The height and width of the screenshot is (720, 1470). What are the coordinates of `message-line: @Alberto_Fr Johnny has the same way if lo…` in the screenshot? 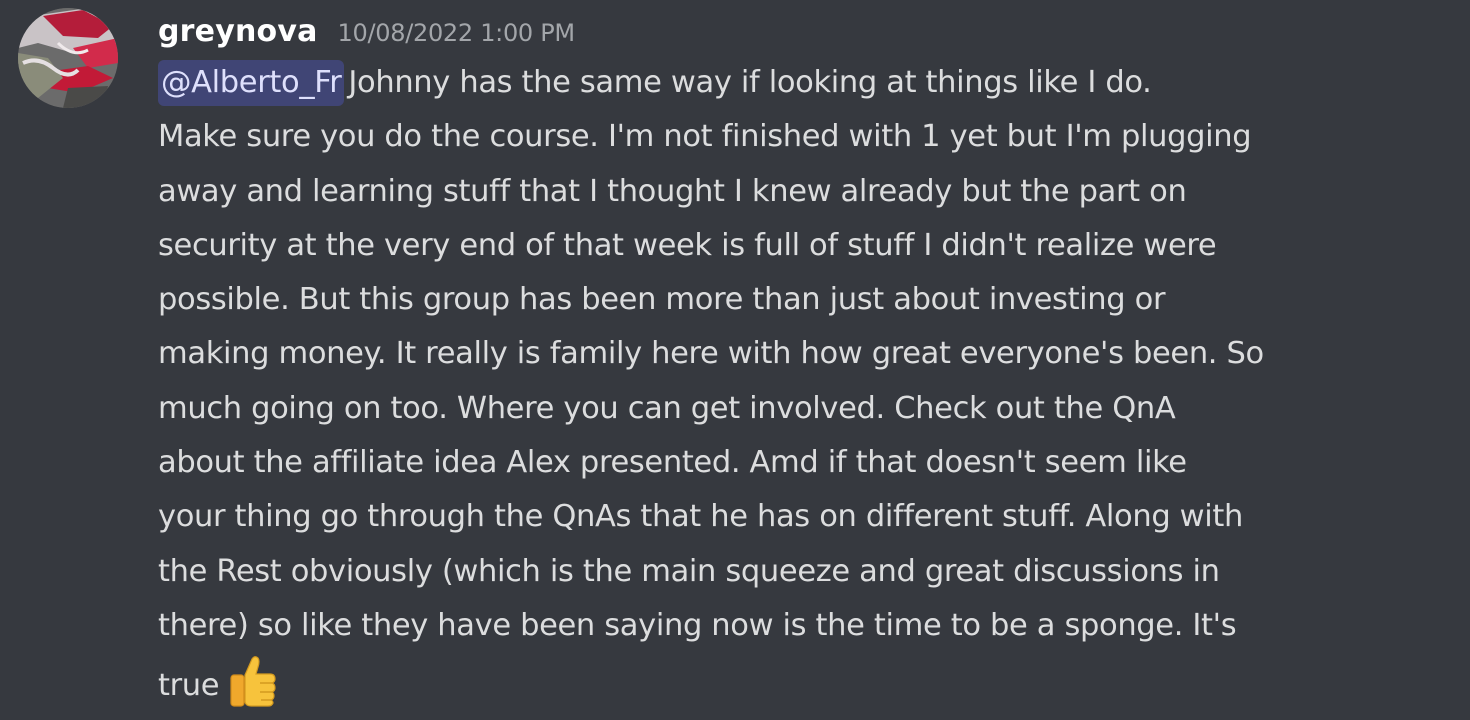 It's located at (788, 83).